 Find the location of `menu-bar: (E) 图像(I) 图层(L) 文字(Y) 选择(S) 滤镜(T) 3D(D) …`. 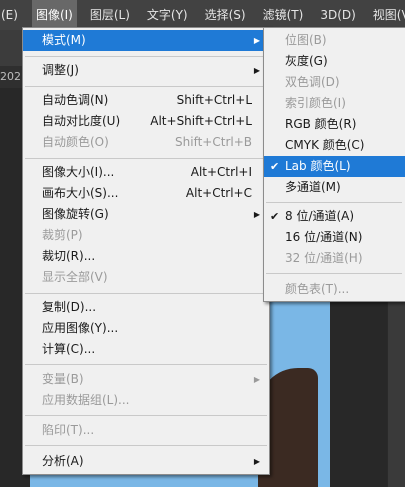

menu-bar: (E) 图像(I) 图层(L) 文字(Y) 选择(S) 滤镜(T) 3D(D) … is located at coordinates (202, 15).